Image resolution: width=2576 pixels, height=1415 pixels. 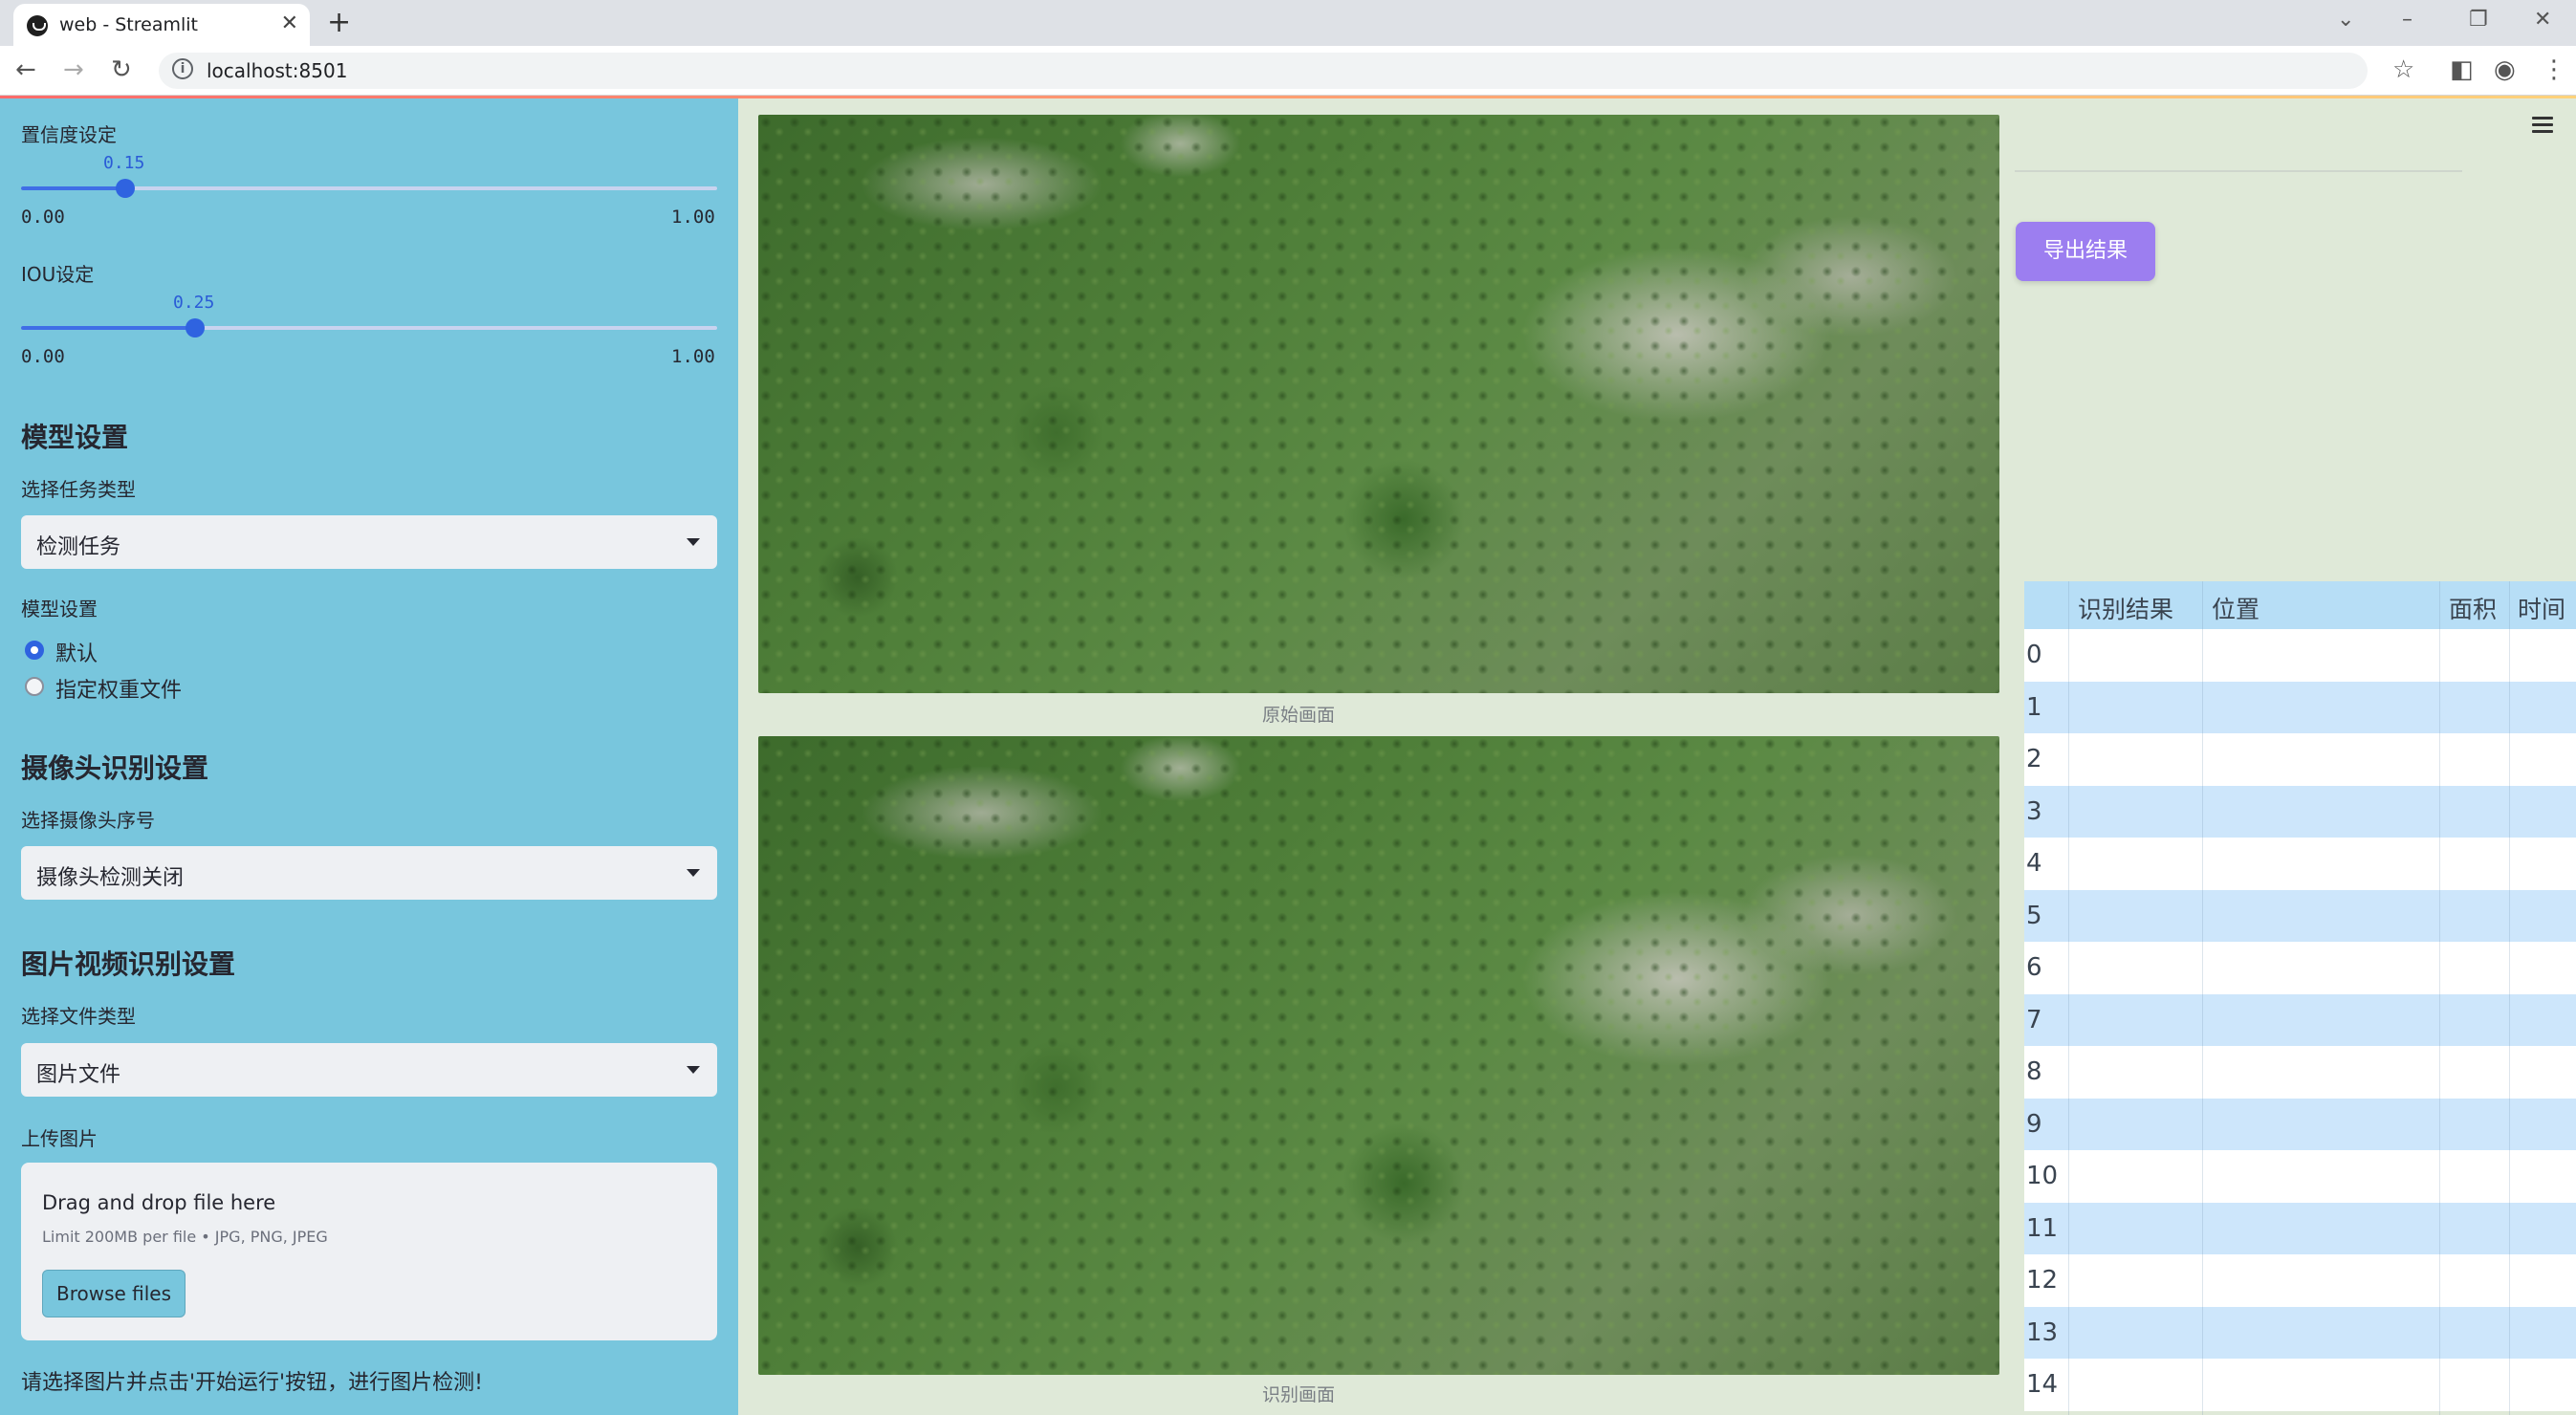 I want to click on file-type-select: 图片文件, so click(x=369, y=1070).